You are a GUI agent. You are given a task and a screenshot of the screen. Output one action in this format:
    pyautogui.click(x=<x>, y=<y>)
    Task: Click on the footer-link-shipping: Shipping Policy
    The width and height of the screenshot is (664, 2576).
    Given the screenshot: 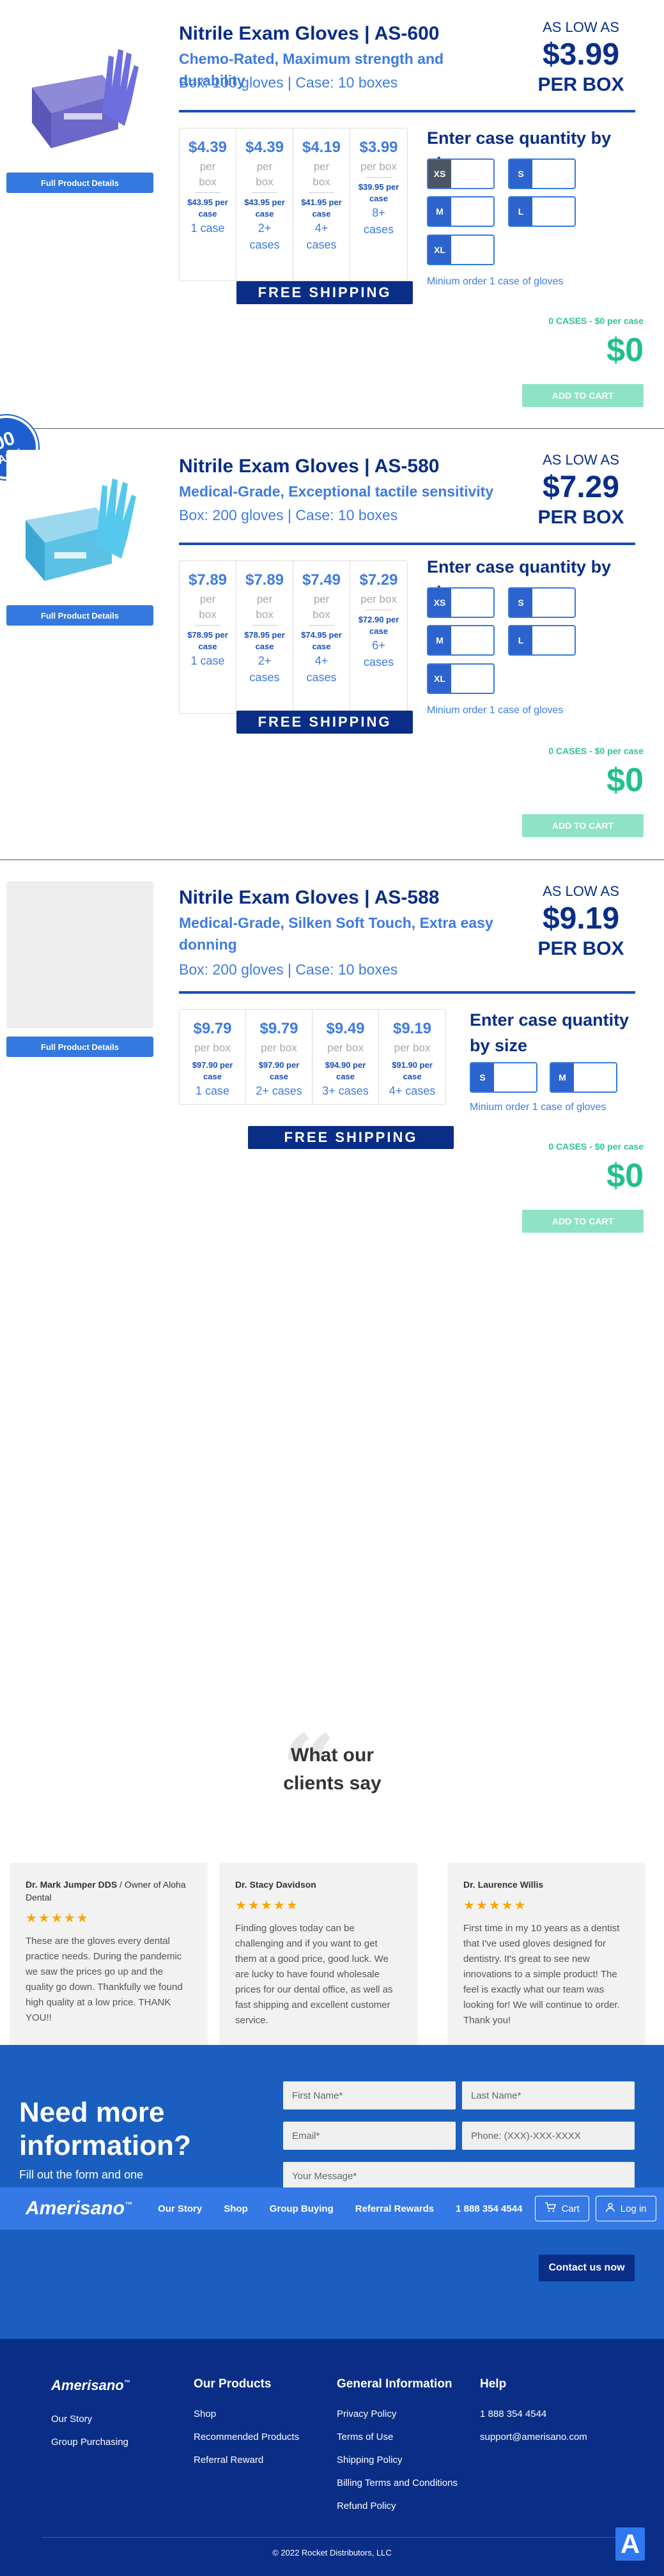 What is the action you would take?
    pyautogui.click(x=397, y=2460)
    